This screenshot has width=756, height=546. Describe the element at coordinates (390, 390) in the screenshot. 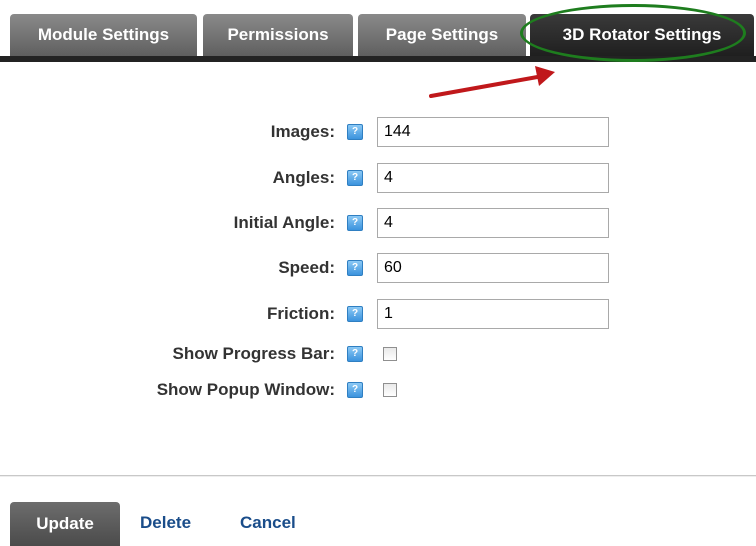

I see `show-popup-window-checkbox` at that location.